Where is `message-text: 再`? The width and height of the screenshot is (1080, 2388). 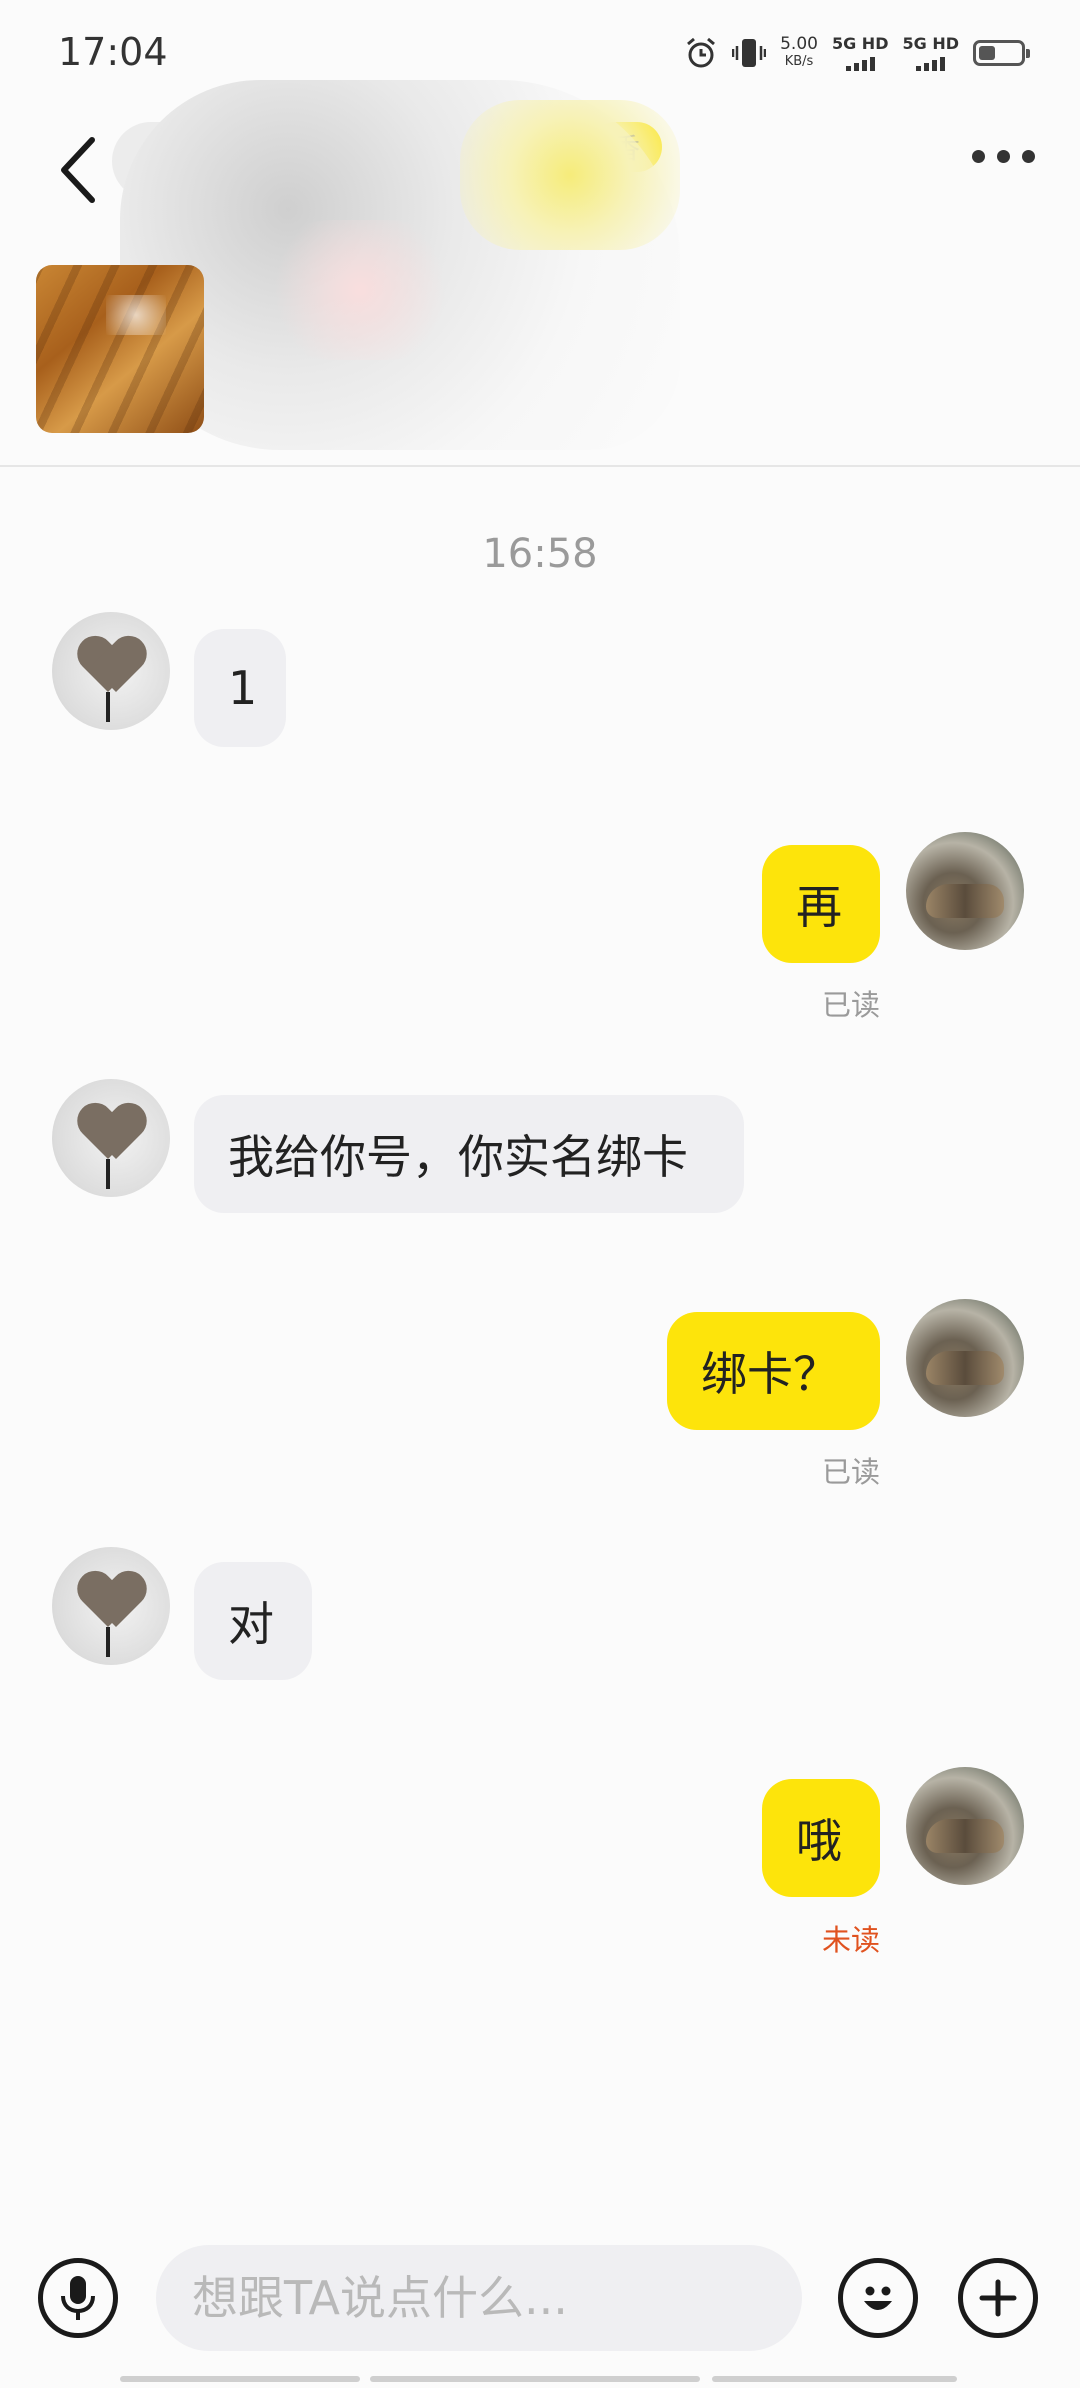 message-text: 再 is located at coordinates (819, 907).